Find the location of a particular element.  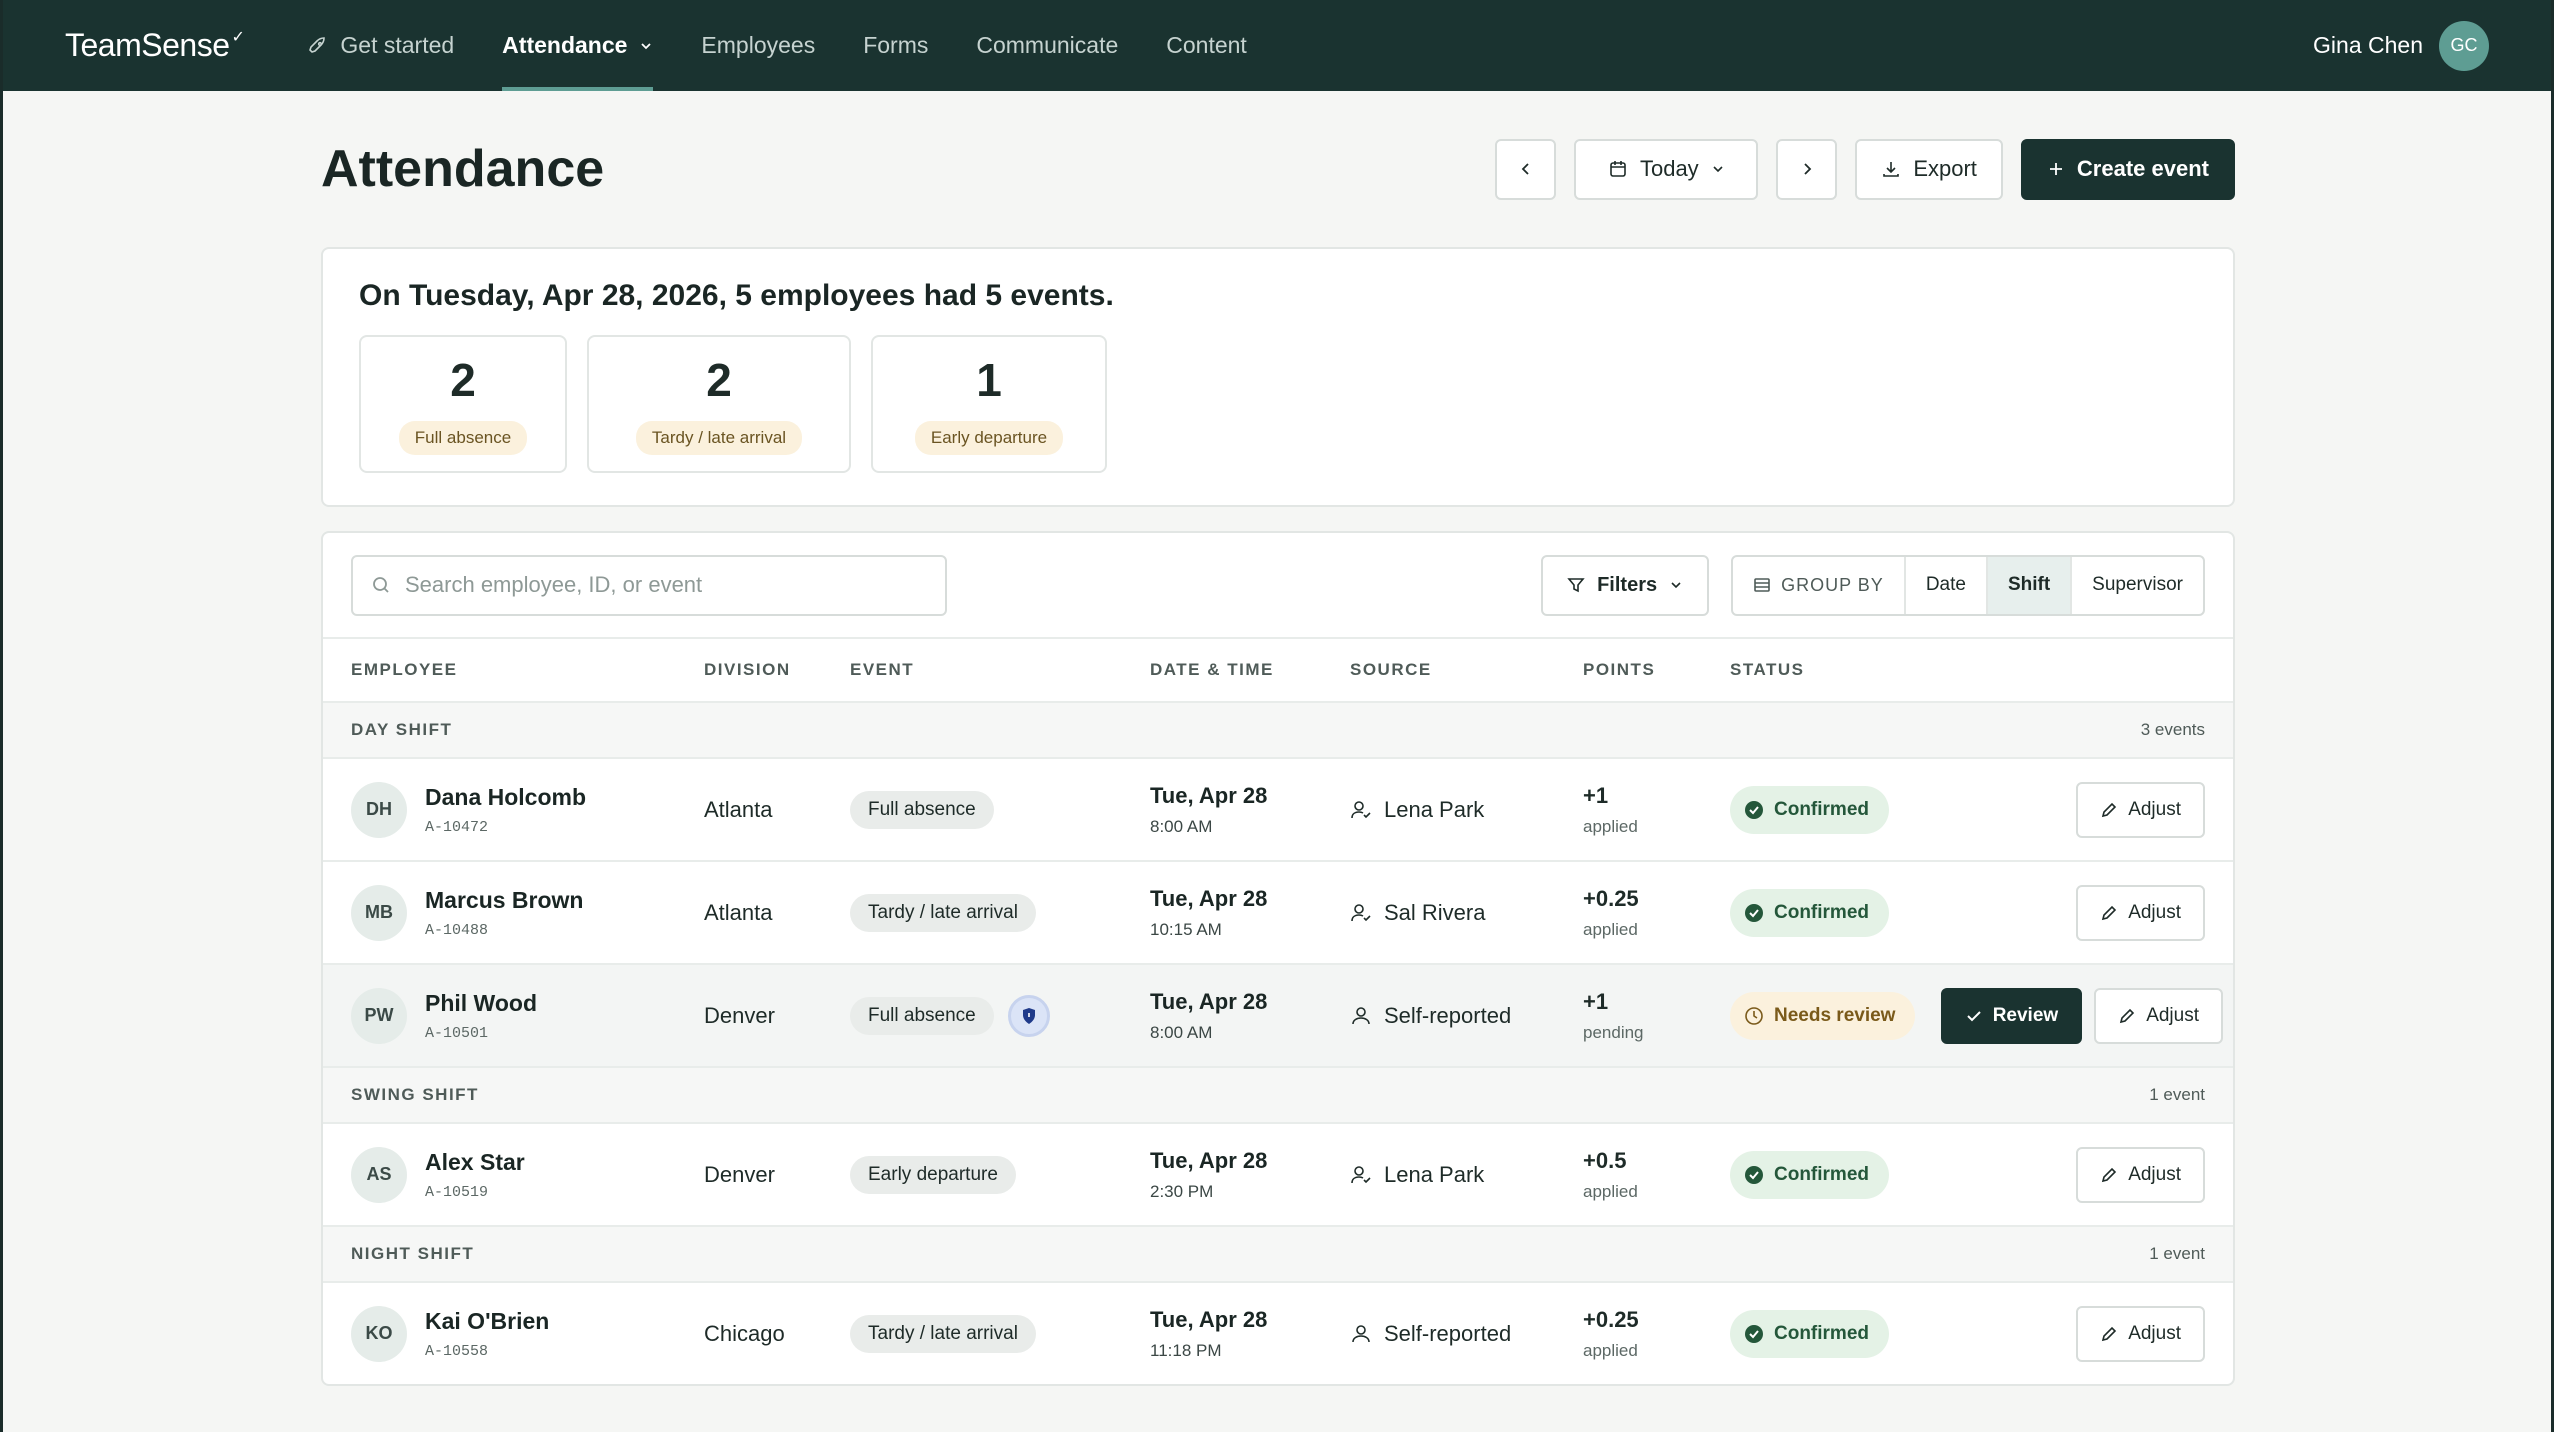

group-header-night-shift: NIGHT SHIFT 1 event is located at coordinates (1278, 1253).